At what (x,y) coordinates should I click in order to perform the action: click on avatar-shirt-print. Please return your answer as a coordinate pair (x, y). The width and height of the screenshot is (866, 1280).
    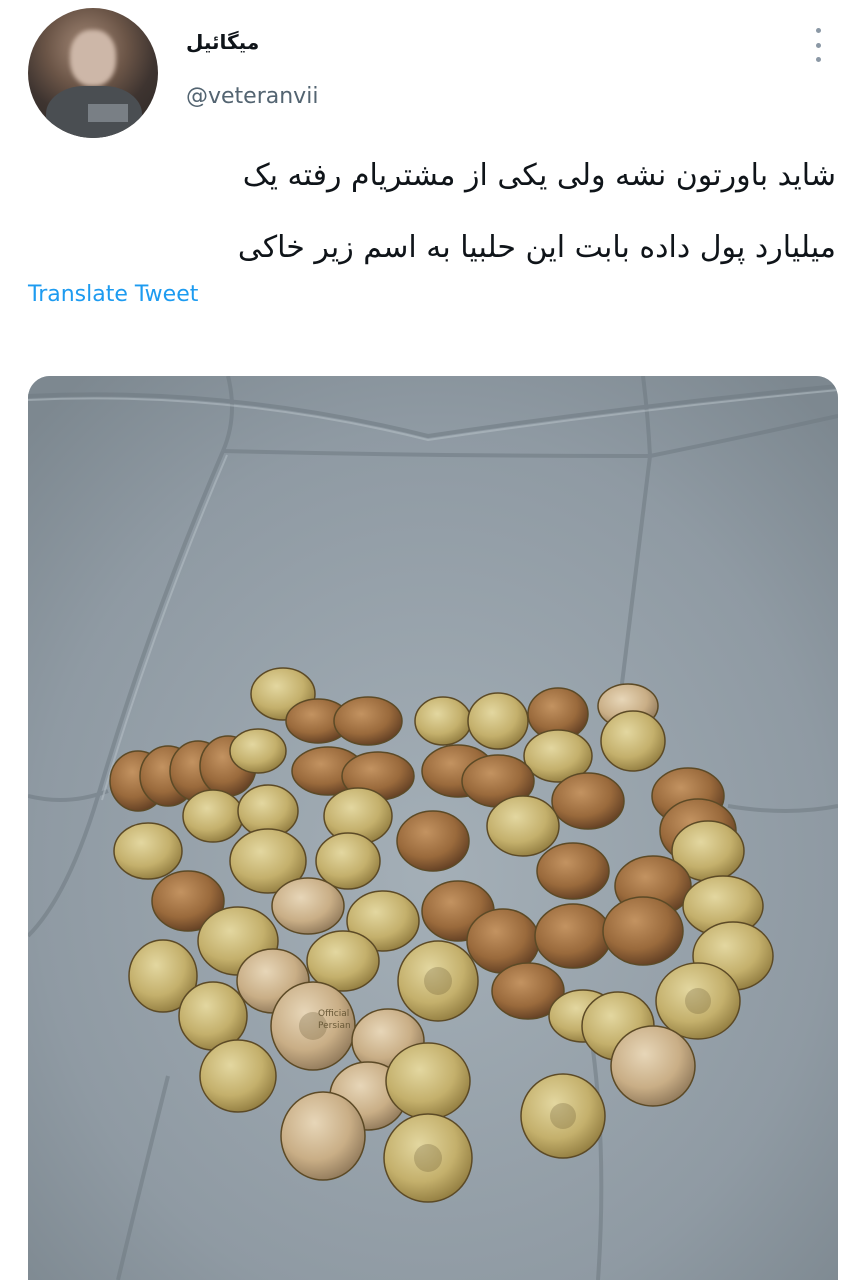
    Looking at the image, I should click on (108, 113).